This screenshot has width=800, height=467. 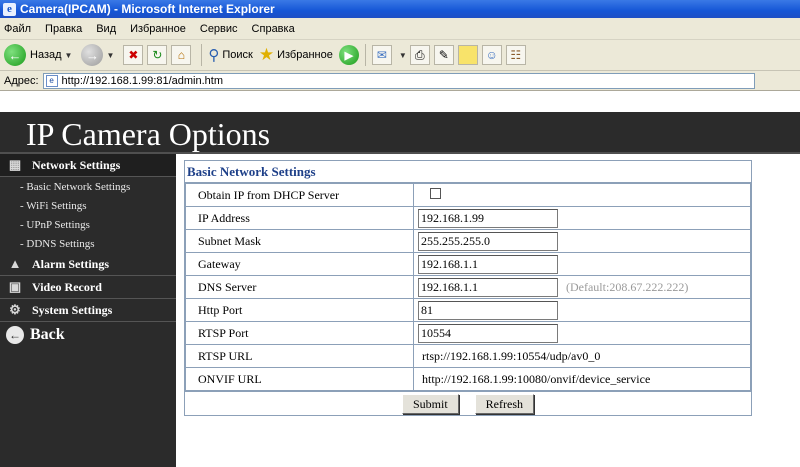 What do you see at coordinates (88, 335) in the screenshot?
I see `sidebar-item-back: ← Back` at bounding box center [88, 335].